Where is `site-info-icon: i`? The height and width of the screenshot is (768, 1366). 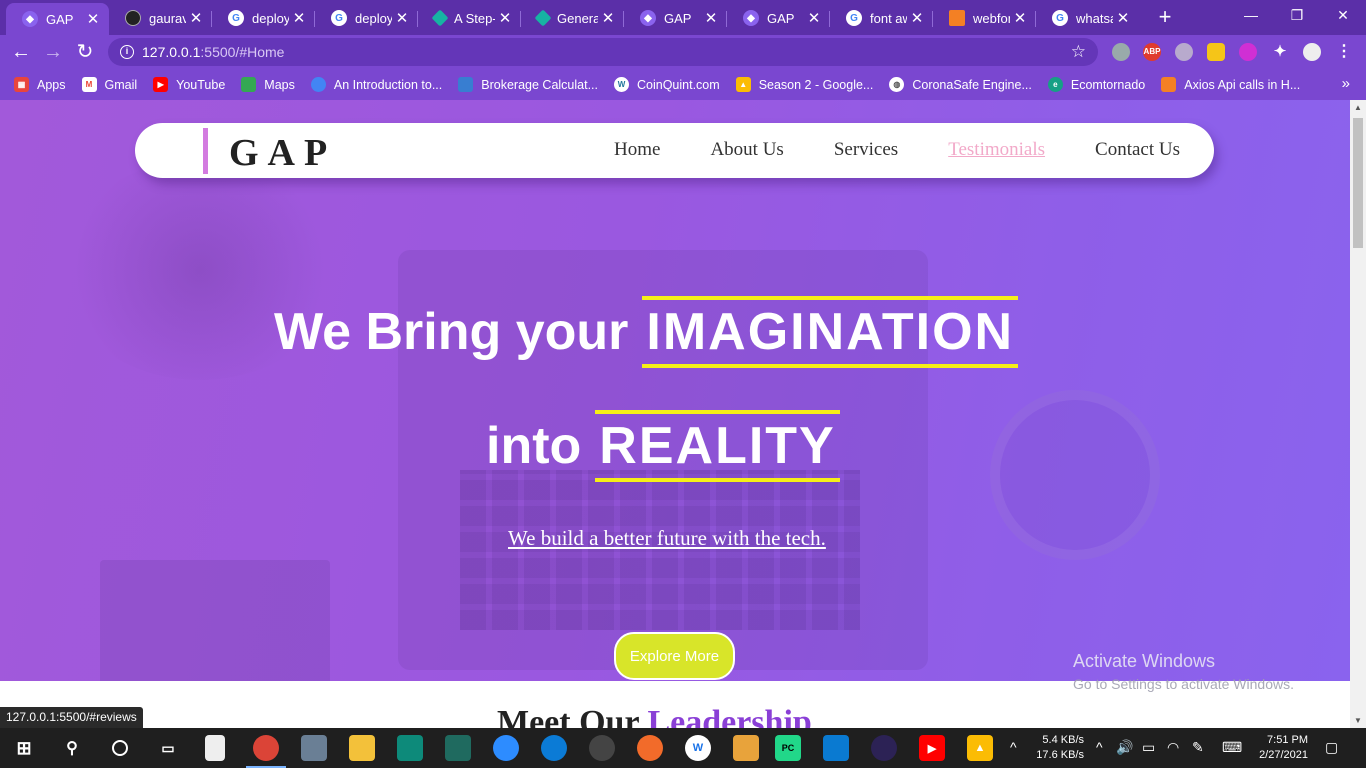 site-info-icon: i is located at coordinates (127, 52).